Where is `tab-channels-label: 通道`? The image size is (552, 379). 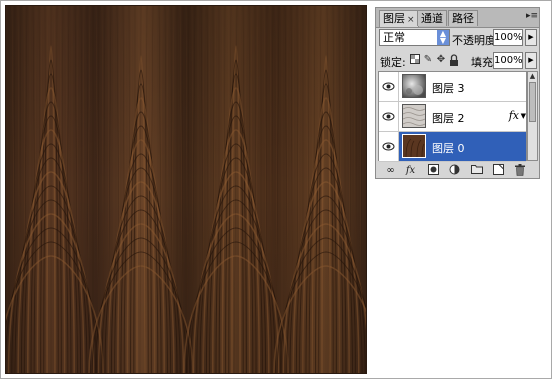 tab-channels-label: 通道 is located at coordinates (432, 18).